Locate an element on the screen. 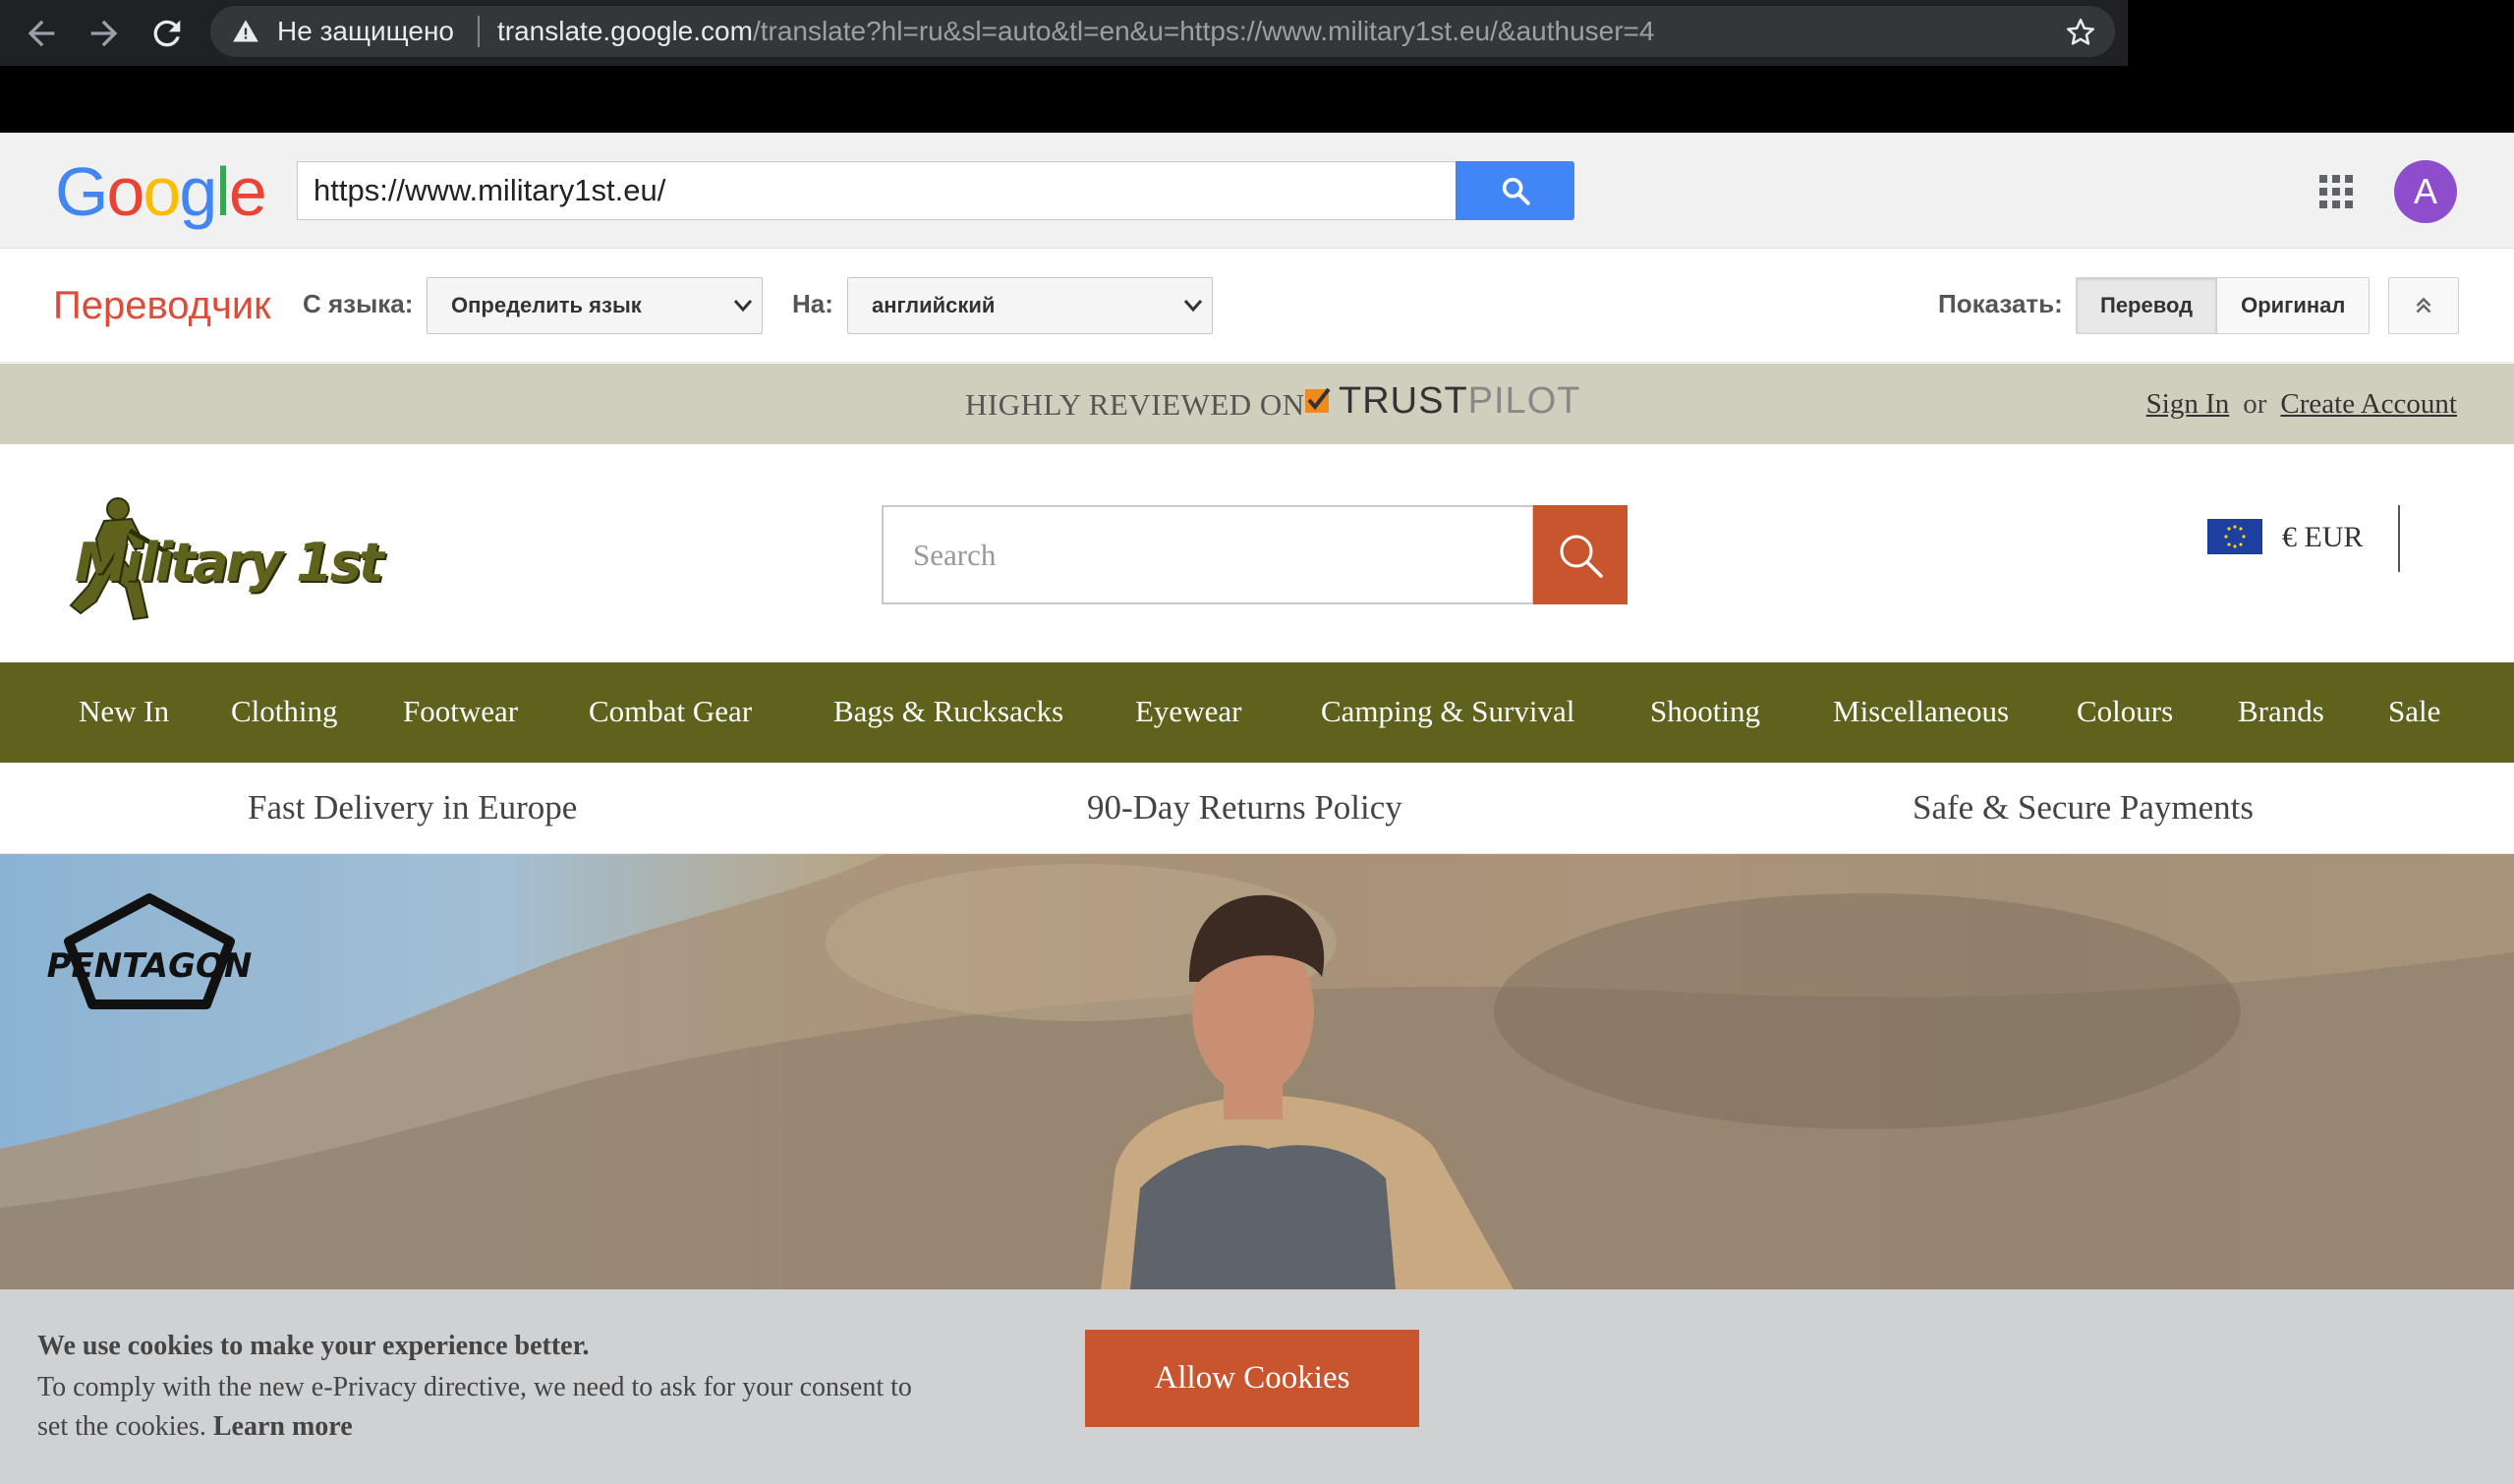 The image size is (2514, 1484). site-logo-text: Military 1st is located at coordinates (229, 563).